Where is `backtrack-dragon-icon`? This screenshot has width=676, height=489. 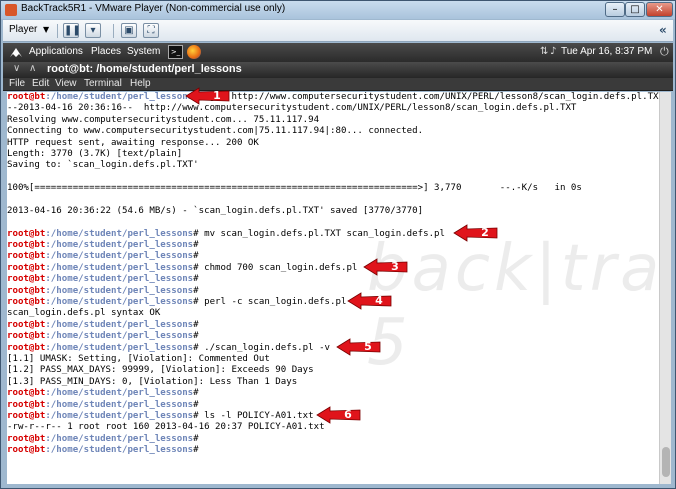 backtrack-dragon-icon is located at coordinates (16, 52).